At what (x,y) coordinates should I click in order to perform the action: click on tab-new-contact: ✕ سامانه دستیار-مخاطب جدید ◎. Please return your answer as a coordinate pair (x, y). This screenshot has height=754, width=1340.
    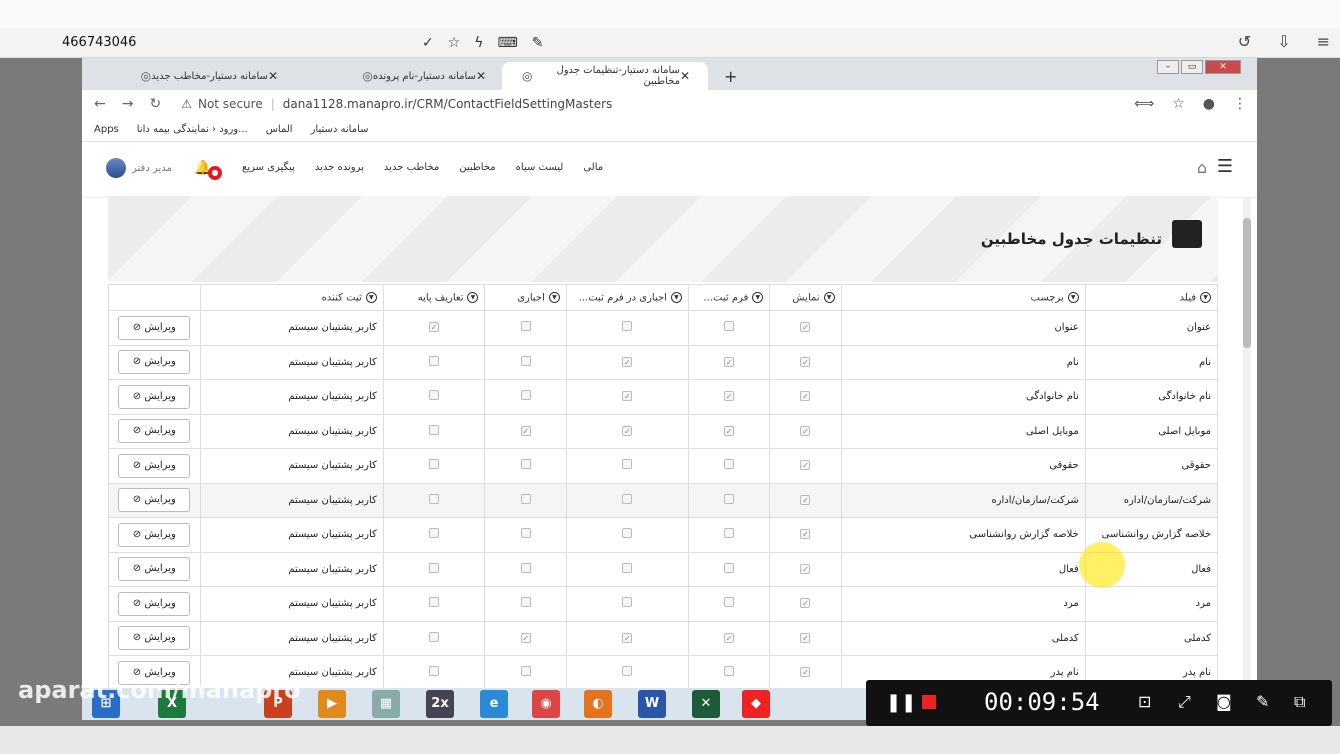
    Looking at the image, I should click on (196, 76).